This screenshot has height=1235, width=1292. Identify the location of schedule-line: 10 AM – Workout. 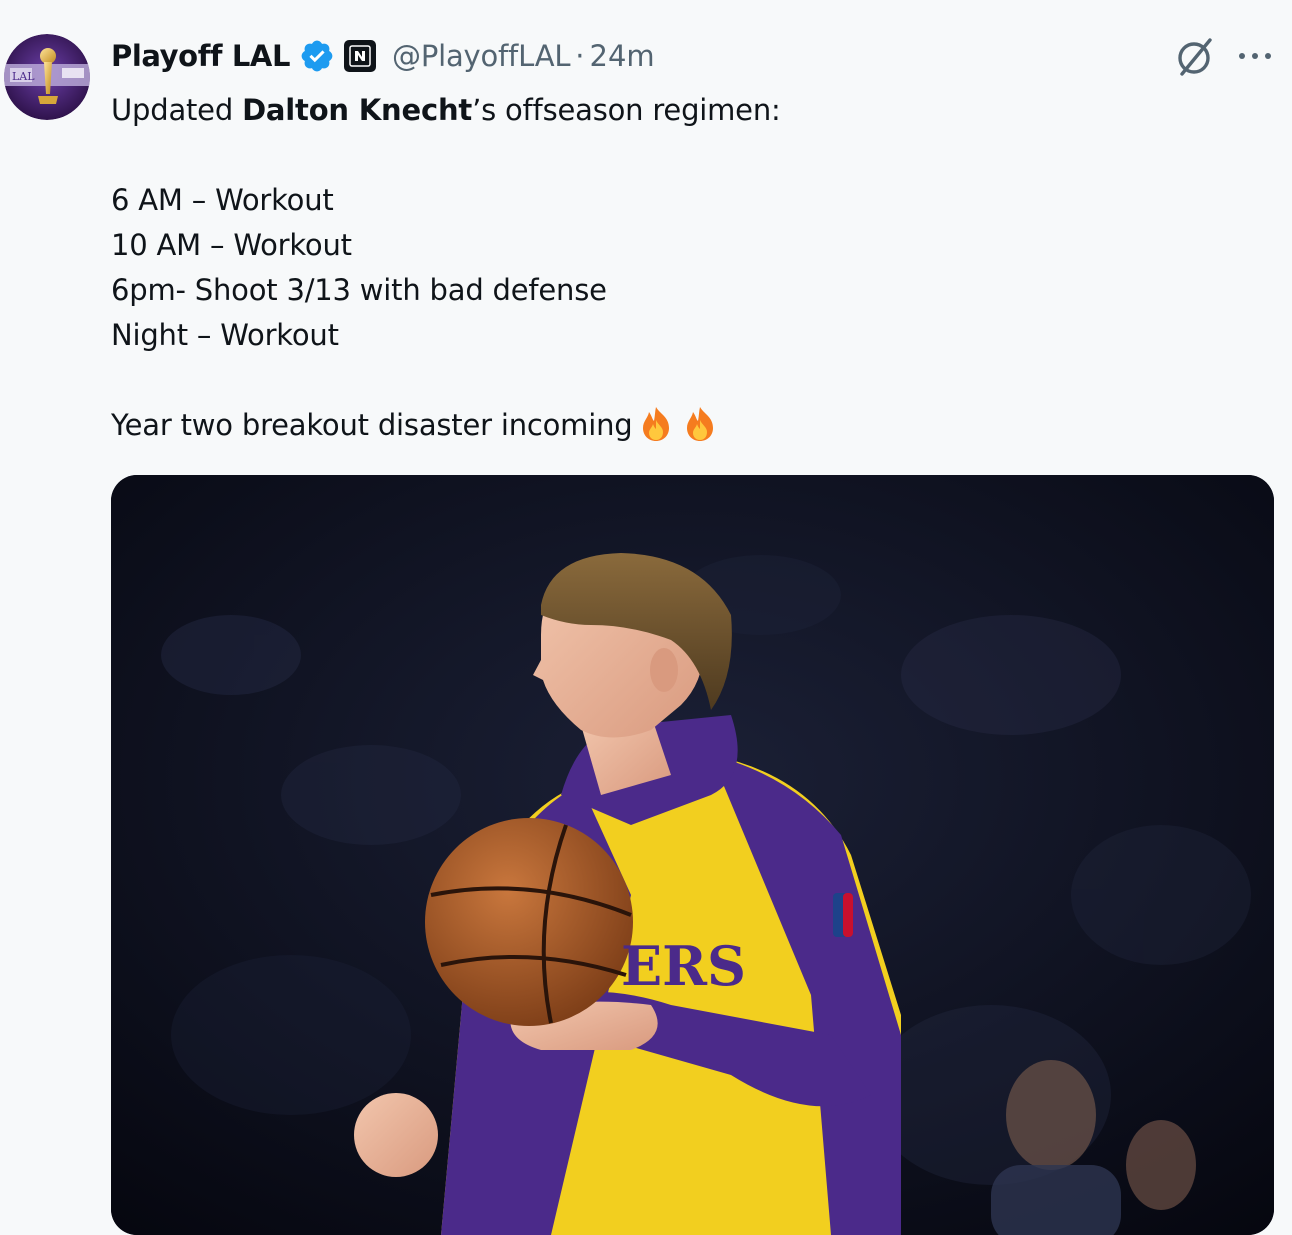
(231, 245).